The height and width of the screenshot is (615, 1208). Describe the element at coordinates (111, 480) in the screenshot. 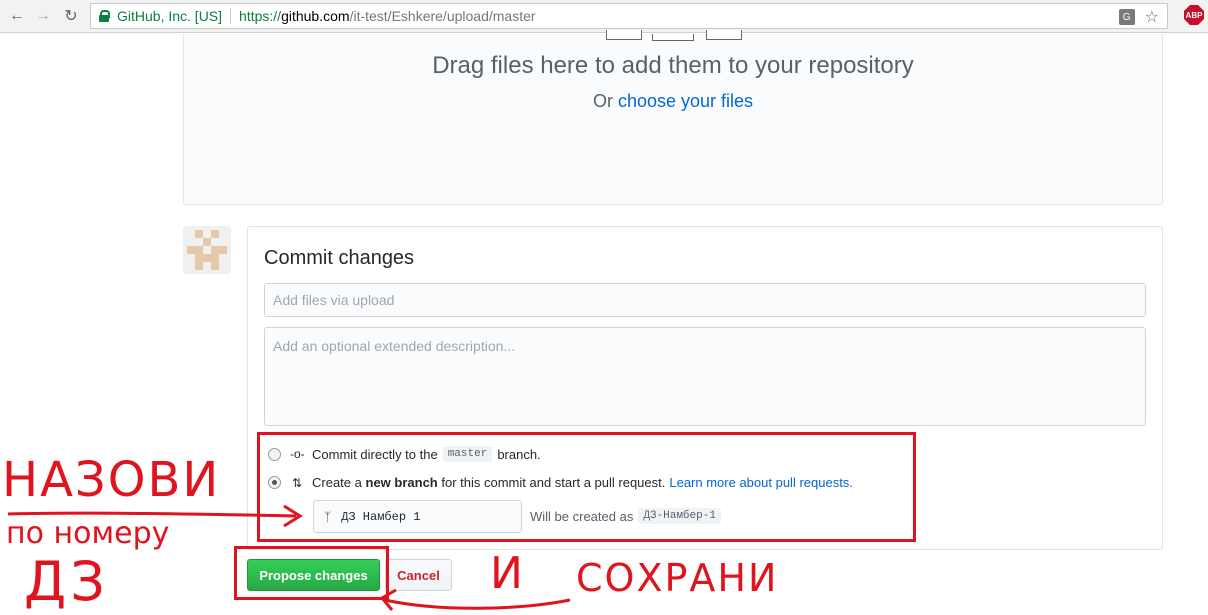

I see `annotation-name-it: НАЗОВИ` at that location.